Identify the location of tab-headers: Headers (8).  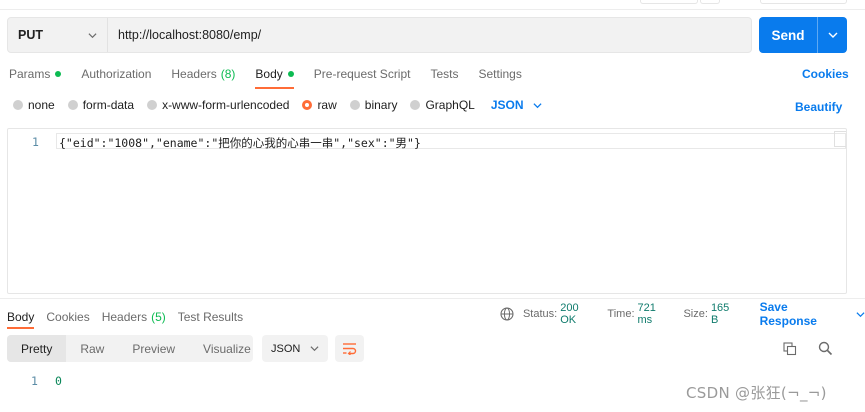
(203, 74).